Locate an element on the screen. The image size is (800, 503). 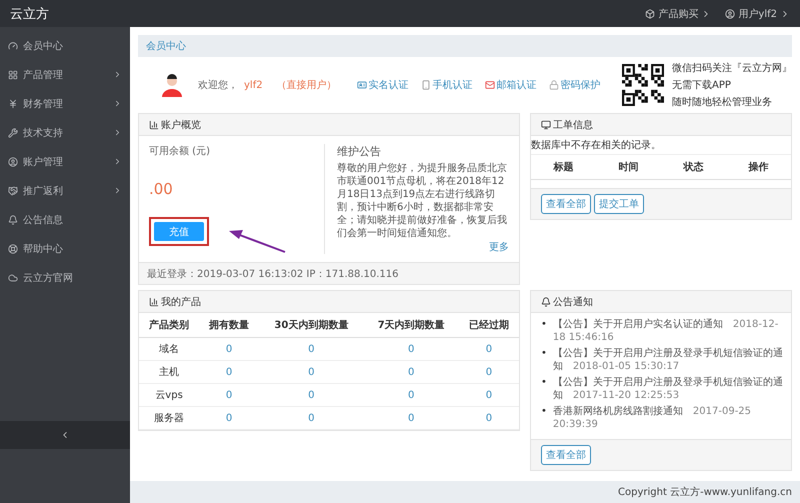
top-nav-link: 用户ylf2 is located at coordinates (757, 13).